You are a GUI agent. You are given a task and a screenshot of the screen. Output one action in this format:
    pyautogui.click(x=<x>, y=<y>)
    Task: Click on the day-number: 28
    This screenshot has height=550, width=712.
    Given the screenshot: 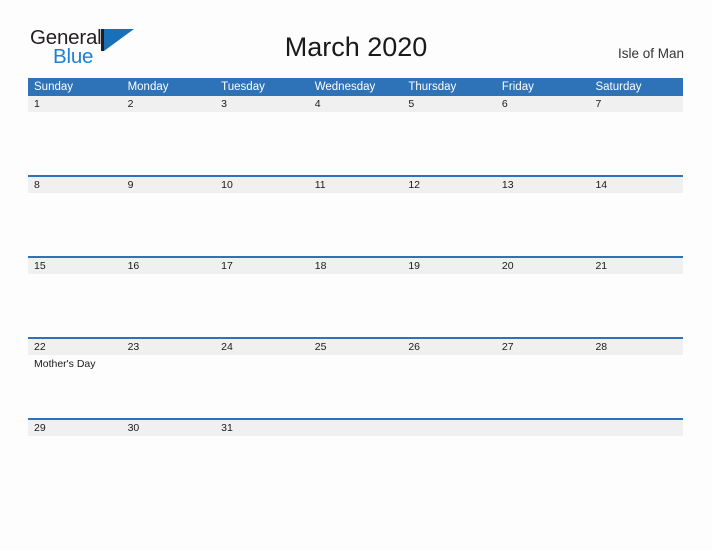 What is the action you would take?
    pyautogui.click(x=636, y=347)
    